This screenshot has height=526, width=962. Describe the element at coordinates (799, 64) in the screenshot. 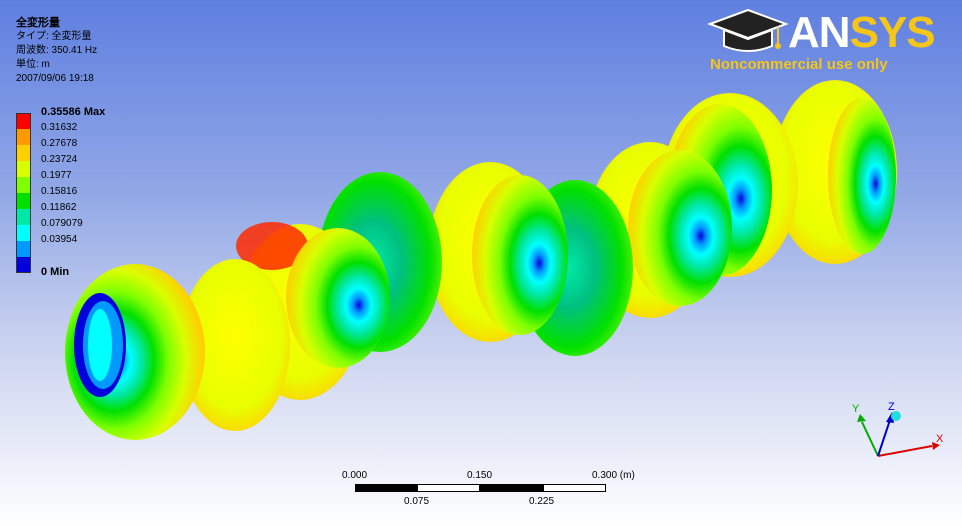

I see `noncommercial-tagline: Noncommercial use only` at that location.